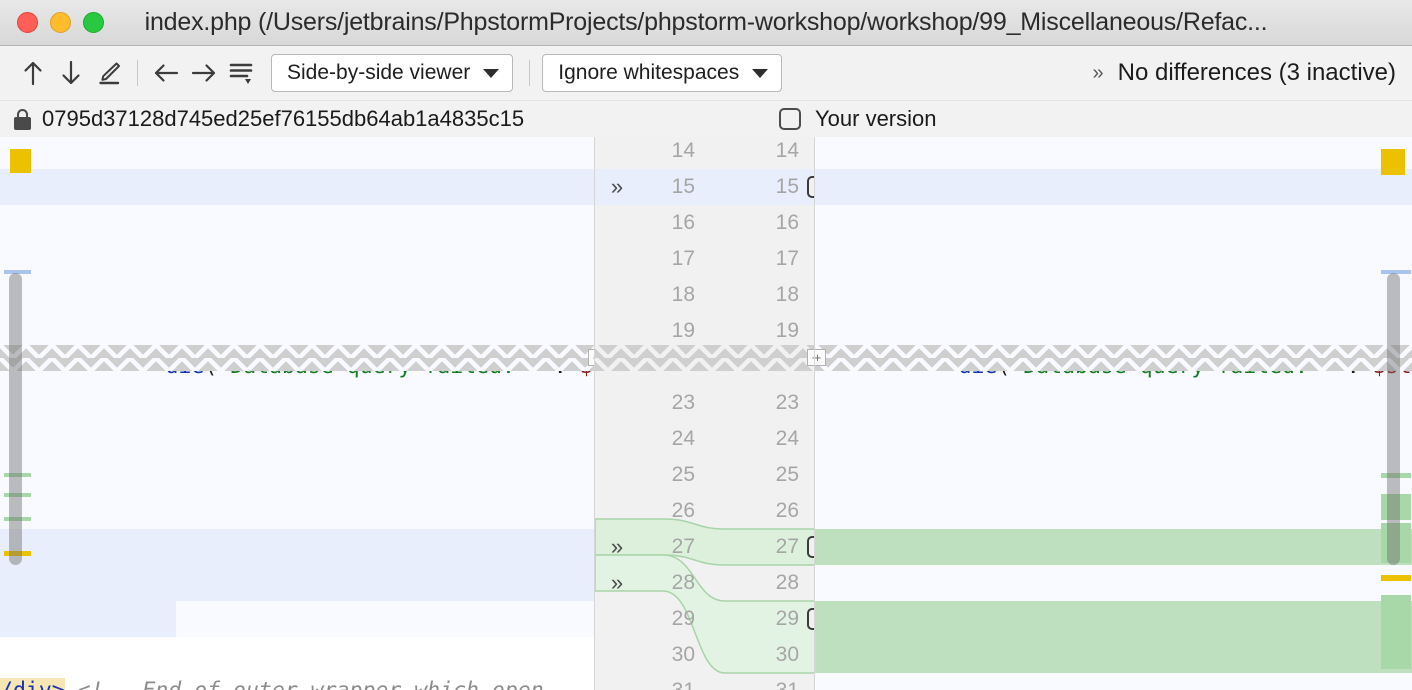 Image resolution: width=1412 pixels, height=690 pixels. Describe the element at coordinates (1113, 562) in the screenshot. I see `code-line-added: try {` at that location.